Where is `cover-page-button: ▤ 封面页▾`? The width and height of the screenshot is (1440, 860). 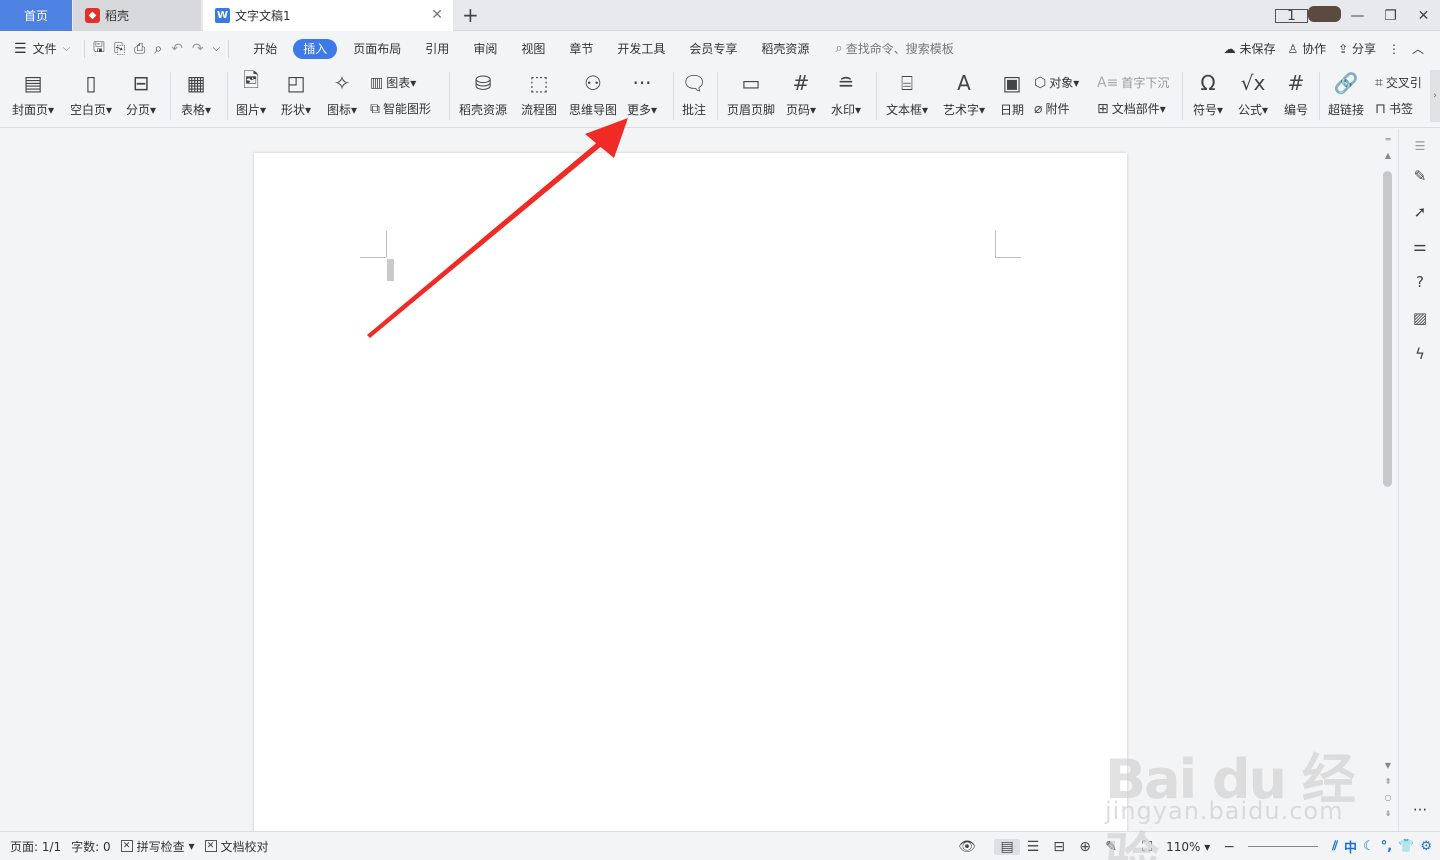 cover-page-button: ▤ 封面页▾ is located at coordinates (33, 94).